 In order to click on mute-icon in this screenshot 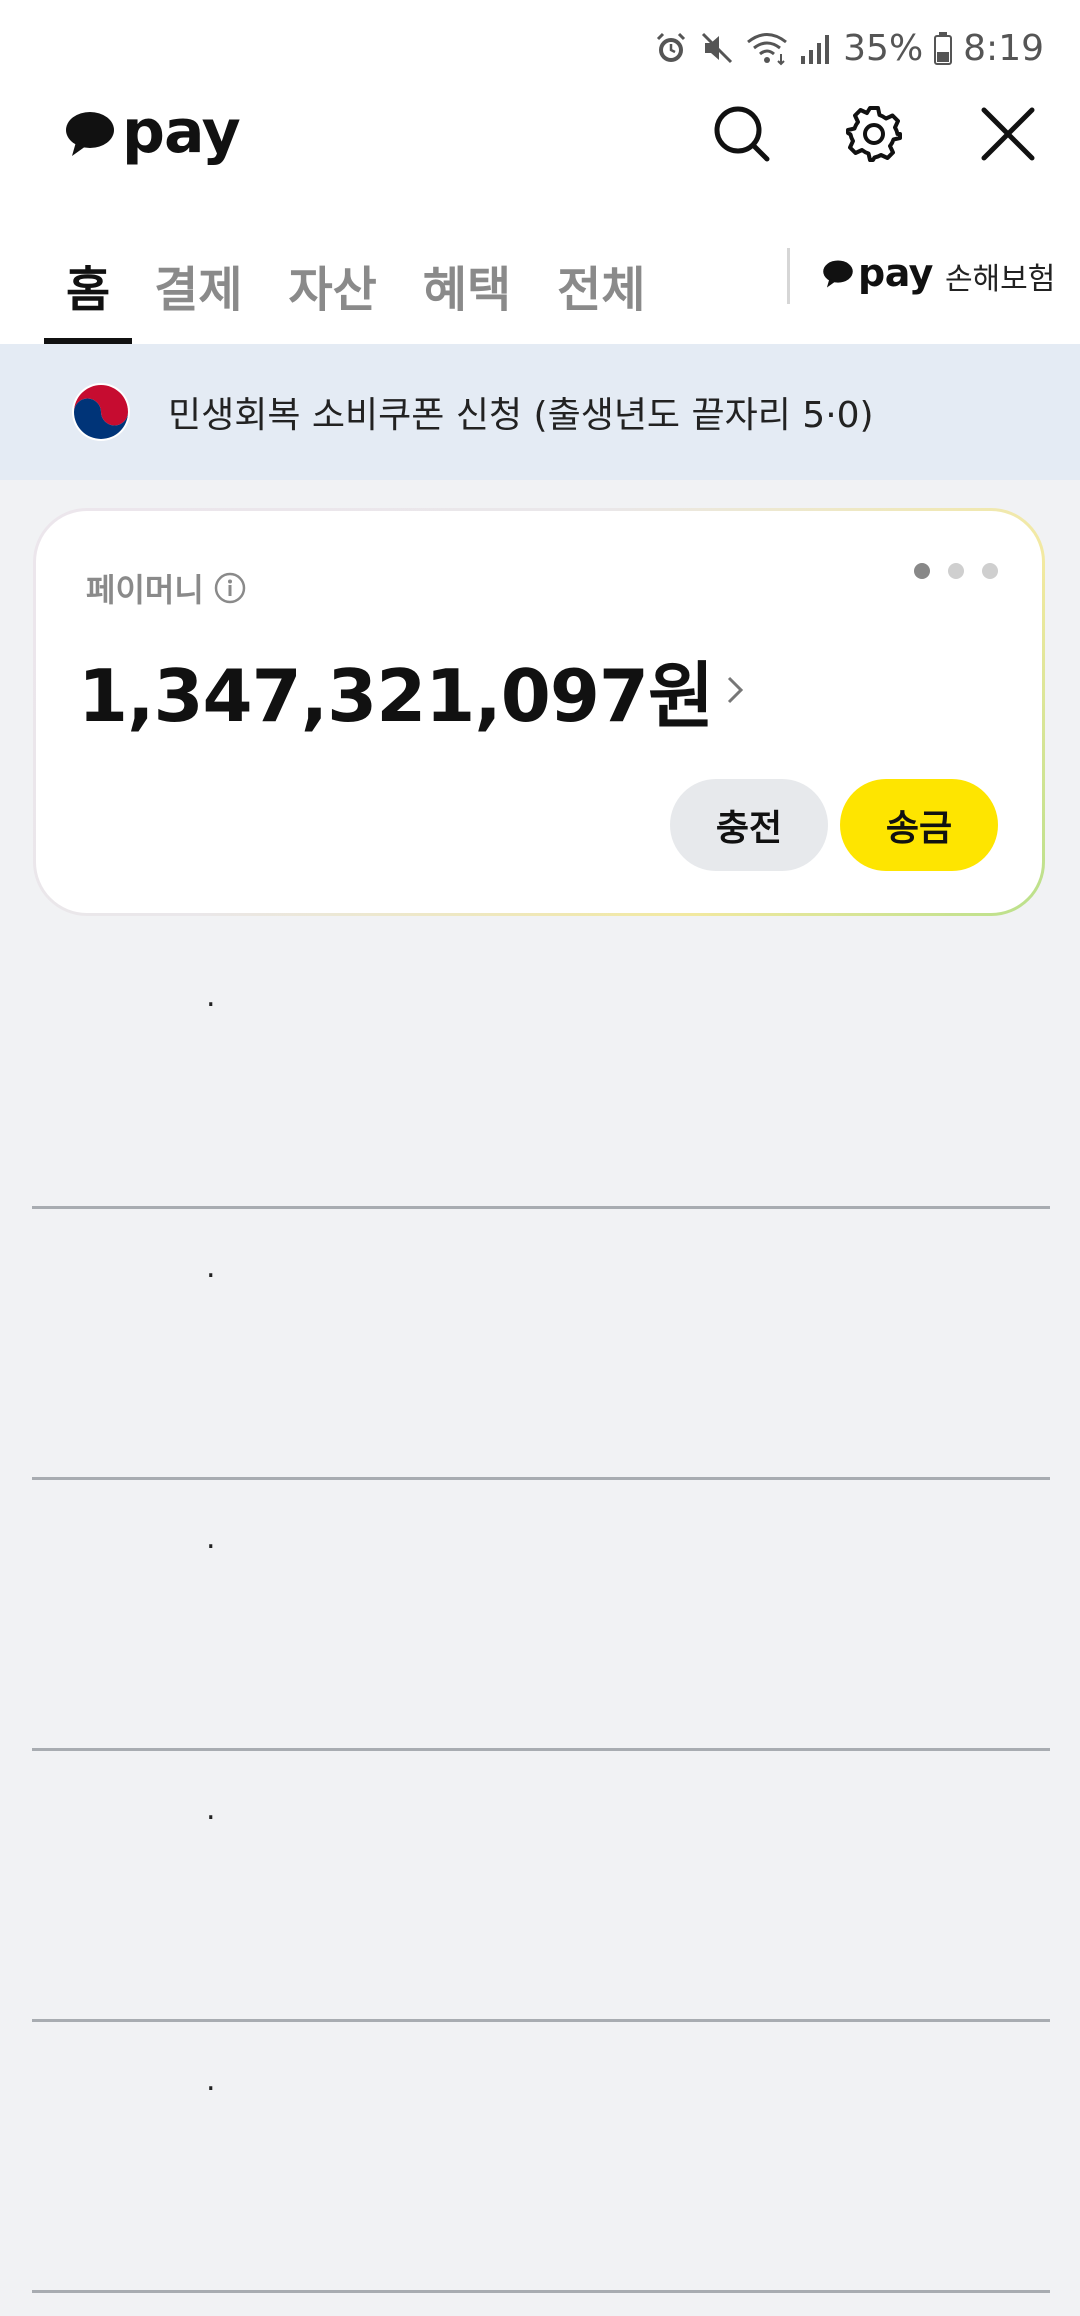, I will do `click(717, 48)`.